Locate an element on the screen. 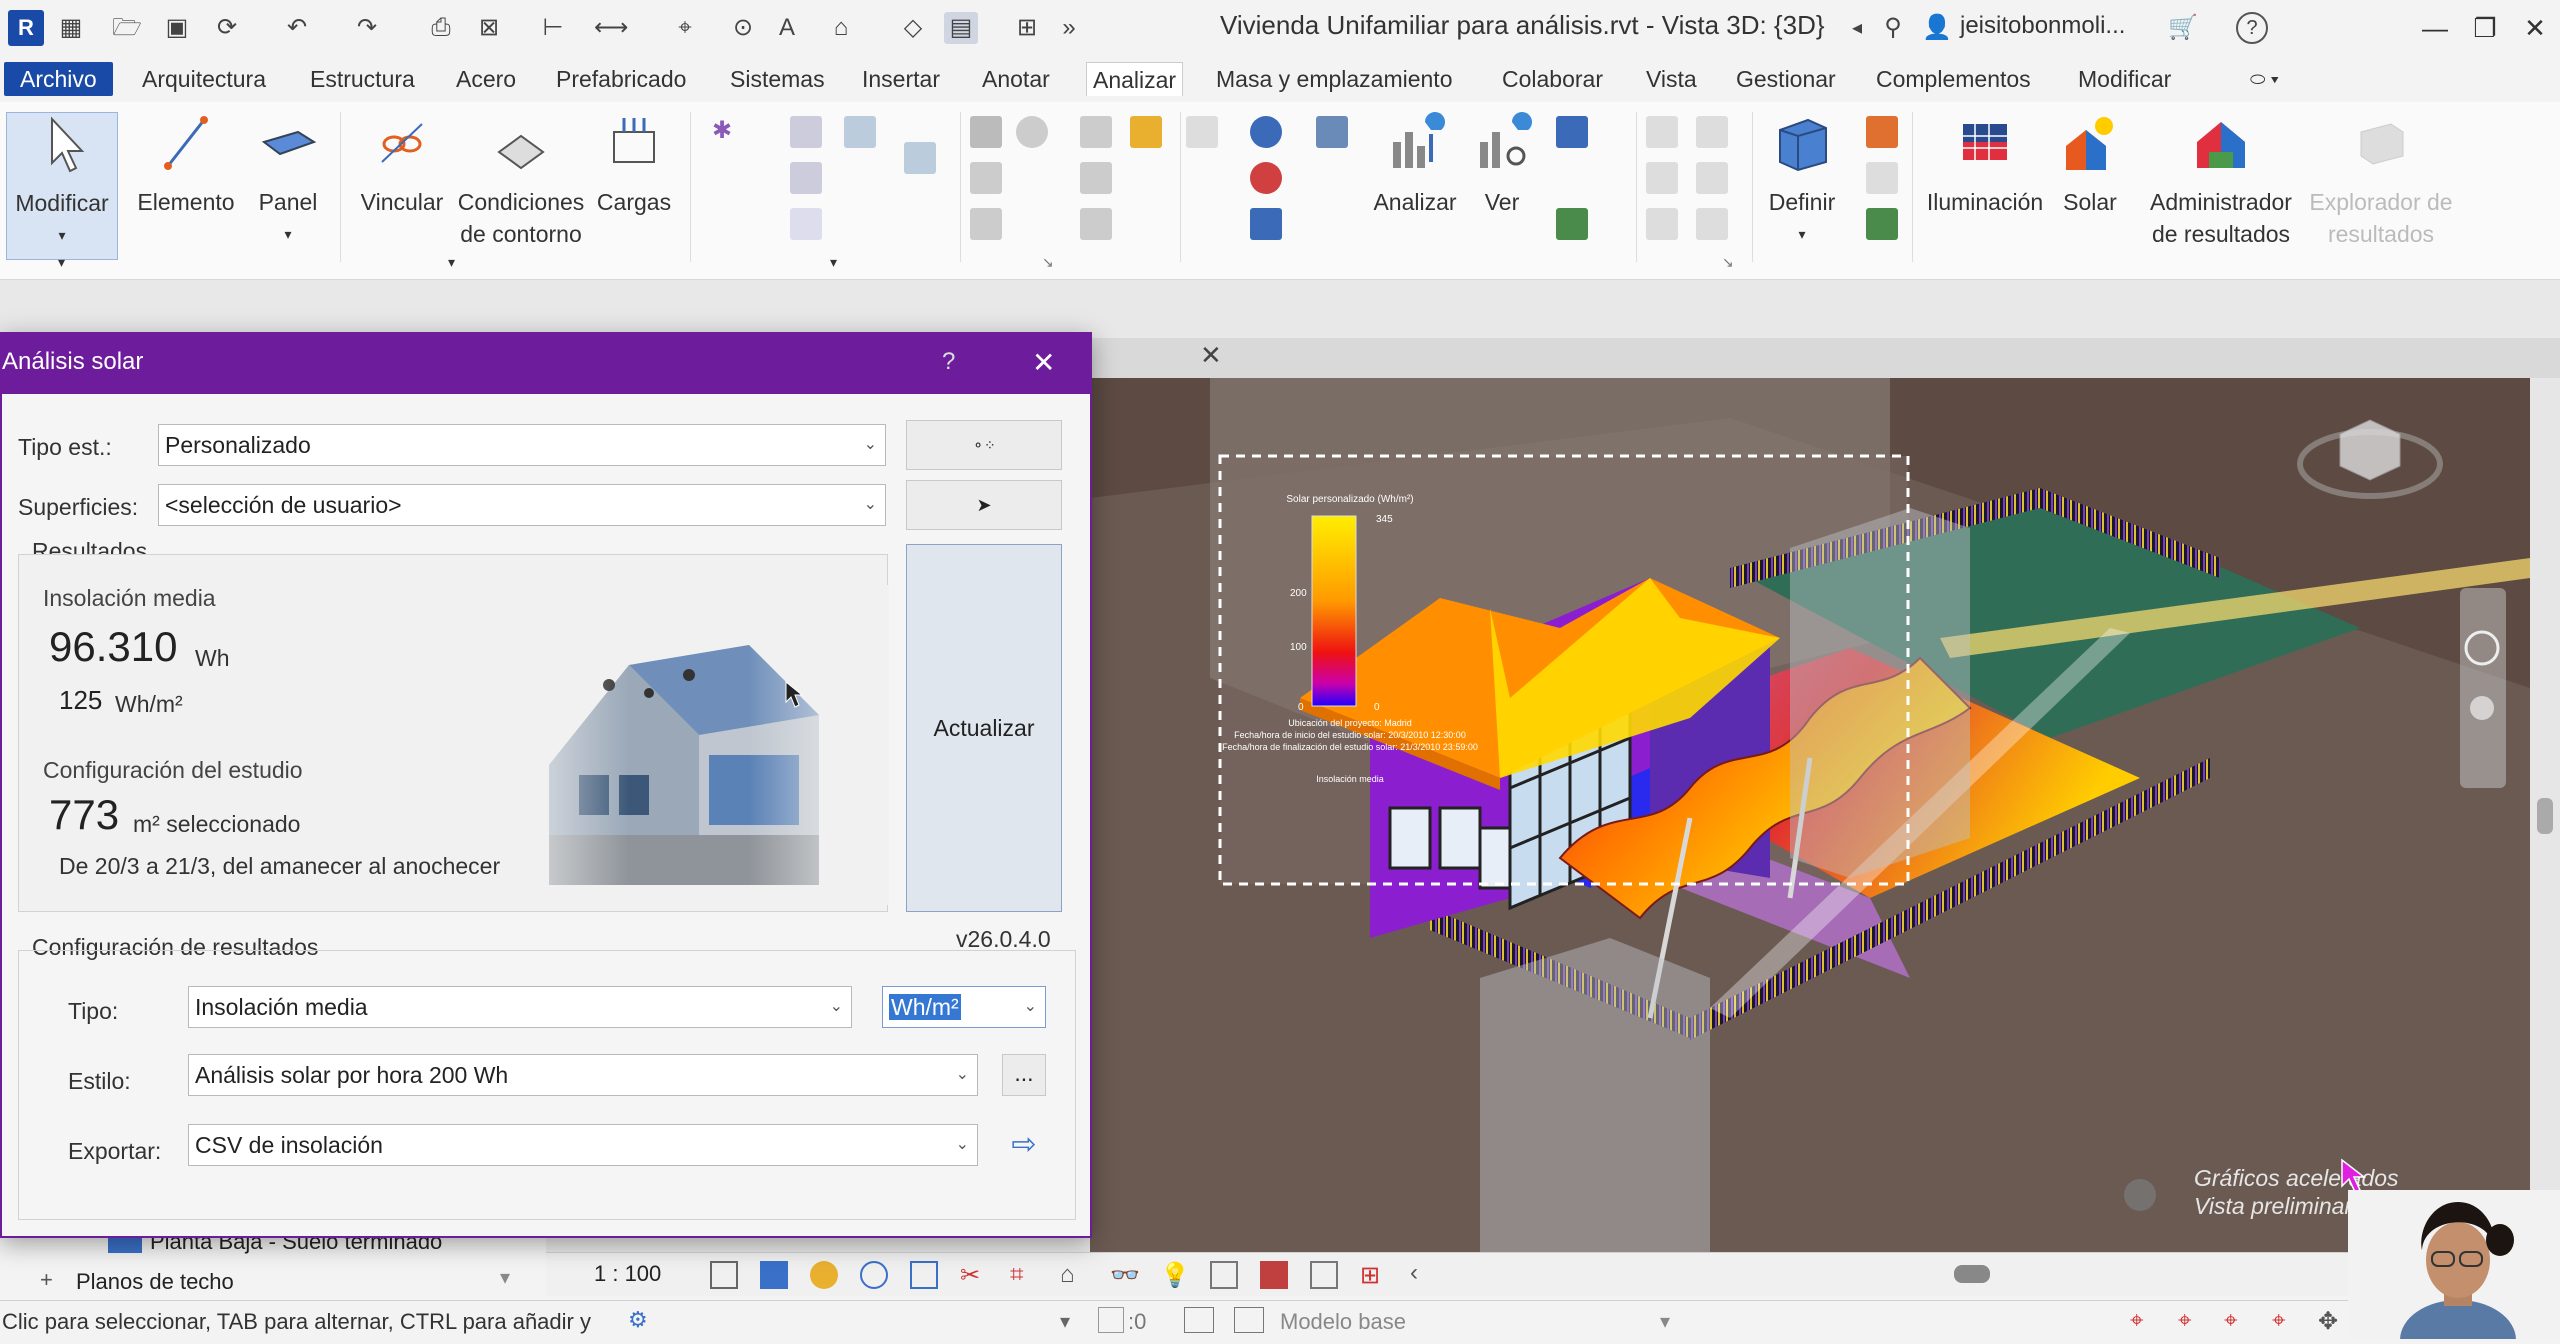 The height and width of the screenshot is (1344, 2560). view-results-button: Ver is located at coordinates (1502, 165).